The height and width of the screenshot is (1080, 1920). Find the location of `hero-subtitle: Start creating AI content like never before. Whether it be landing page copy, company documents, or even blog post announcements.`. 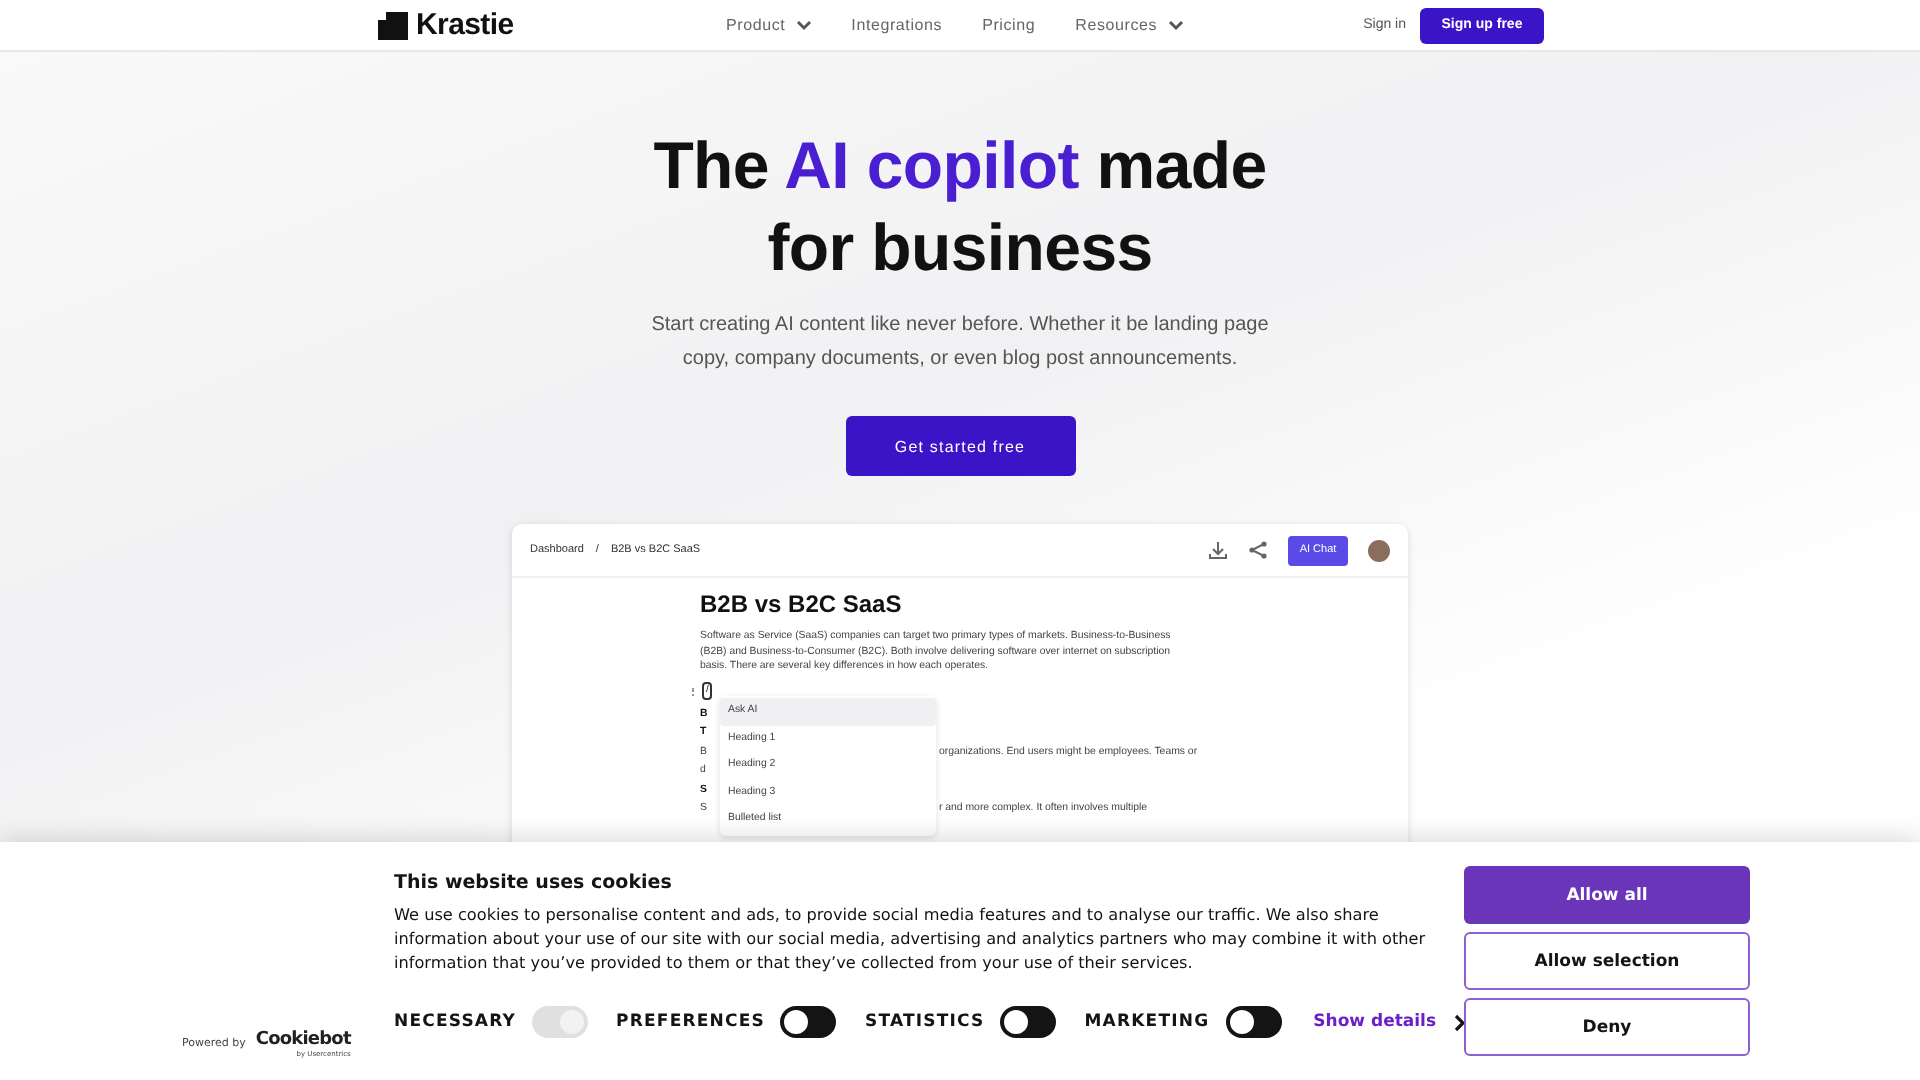

hero-subtitle: Start creating AI content like never before. Whether it be landing page copy, company documents, or even blog post announcements. is located at coordinates (960, 343).